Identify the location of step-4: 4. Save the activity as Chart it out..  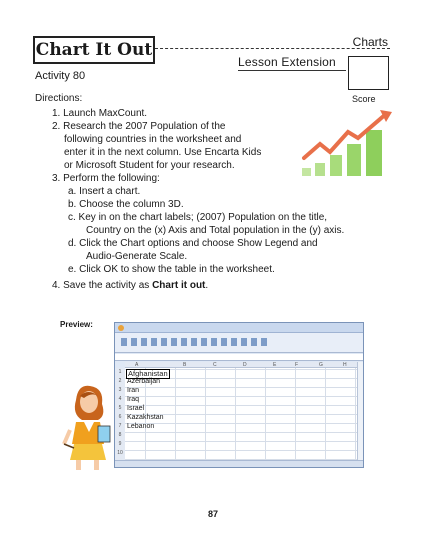
(130, 286).